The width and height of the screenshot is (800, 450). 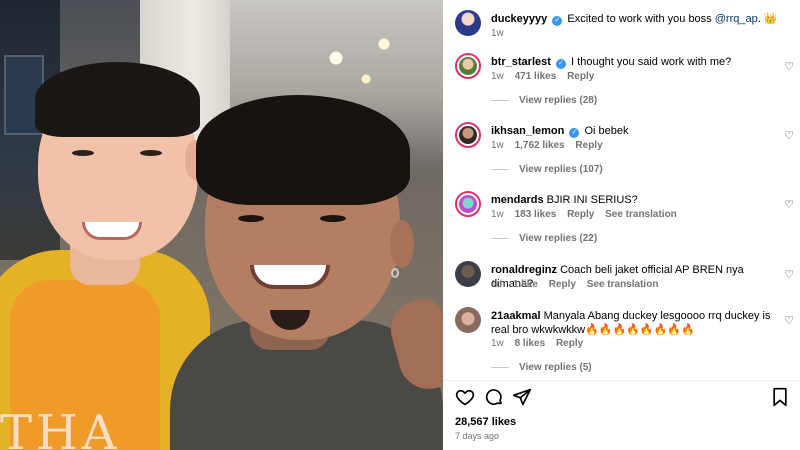 What do you see at coordinates (395, 273) in the screenshot?
I see `earring` at bounding box center [395, 273].